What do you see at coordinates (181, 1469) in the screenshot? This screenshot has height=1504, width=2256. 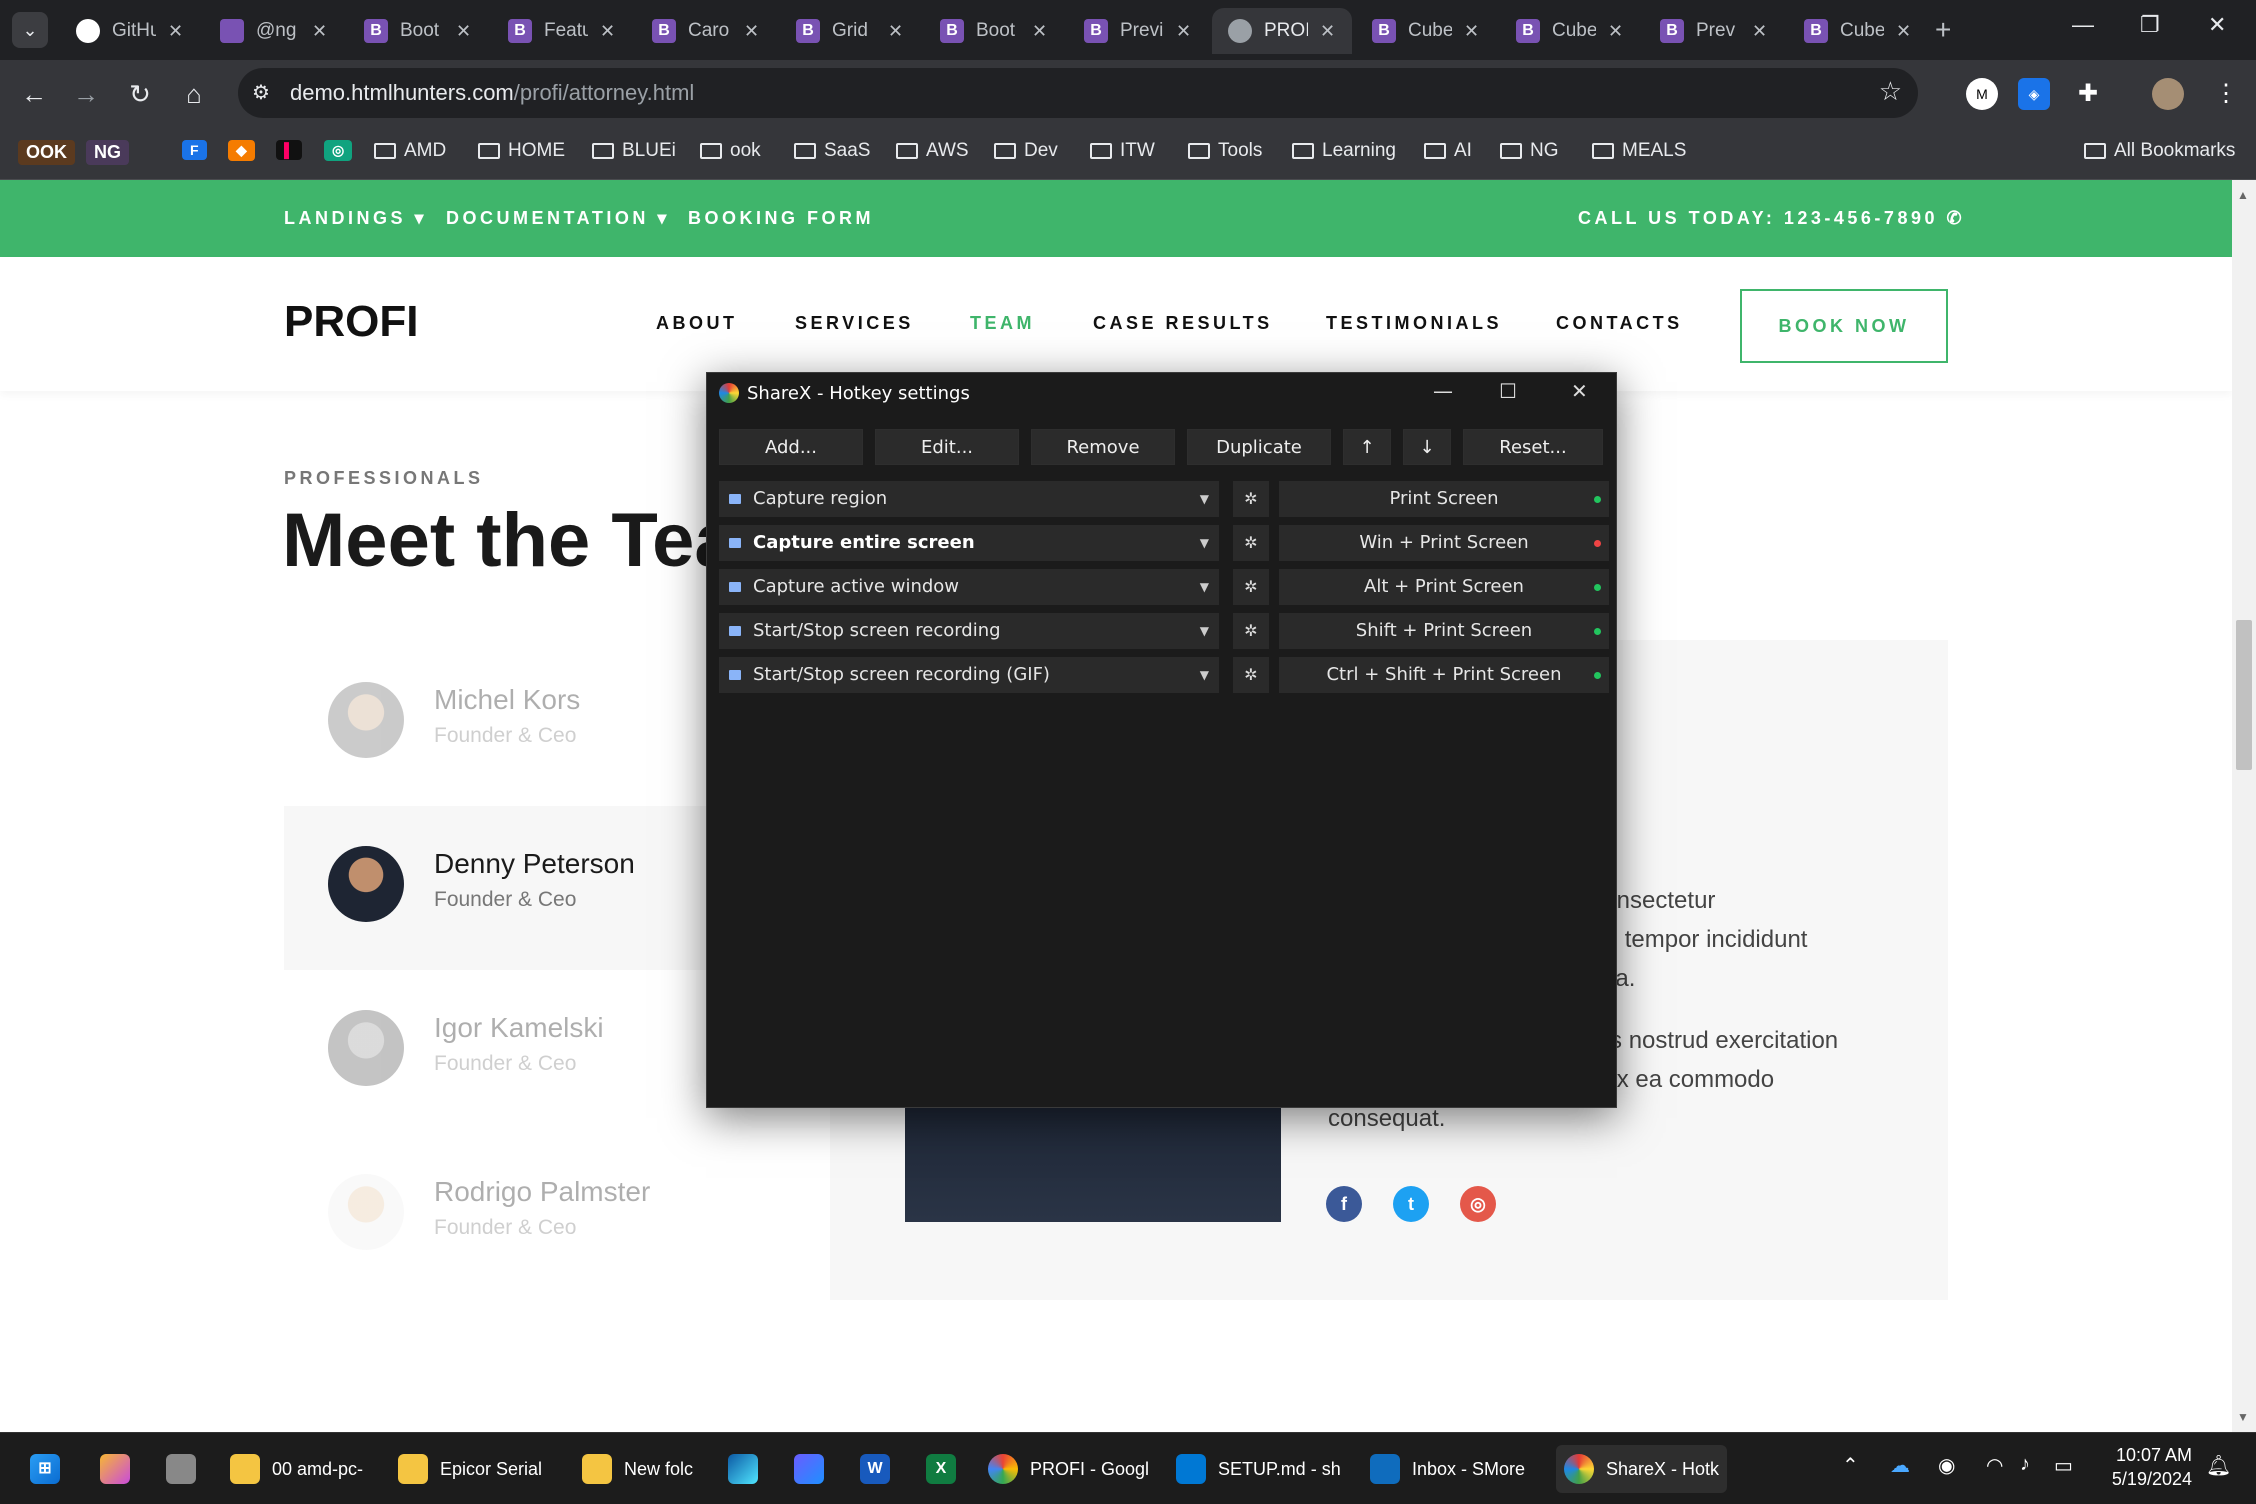 I see `task-view-button` at bounding box center [181, 1469].